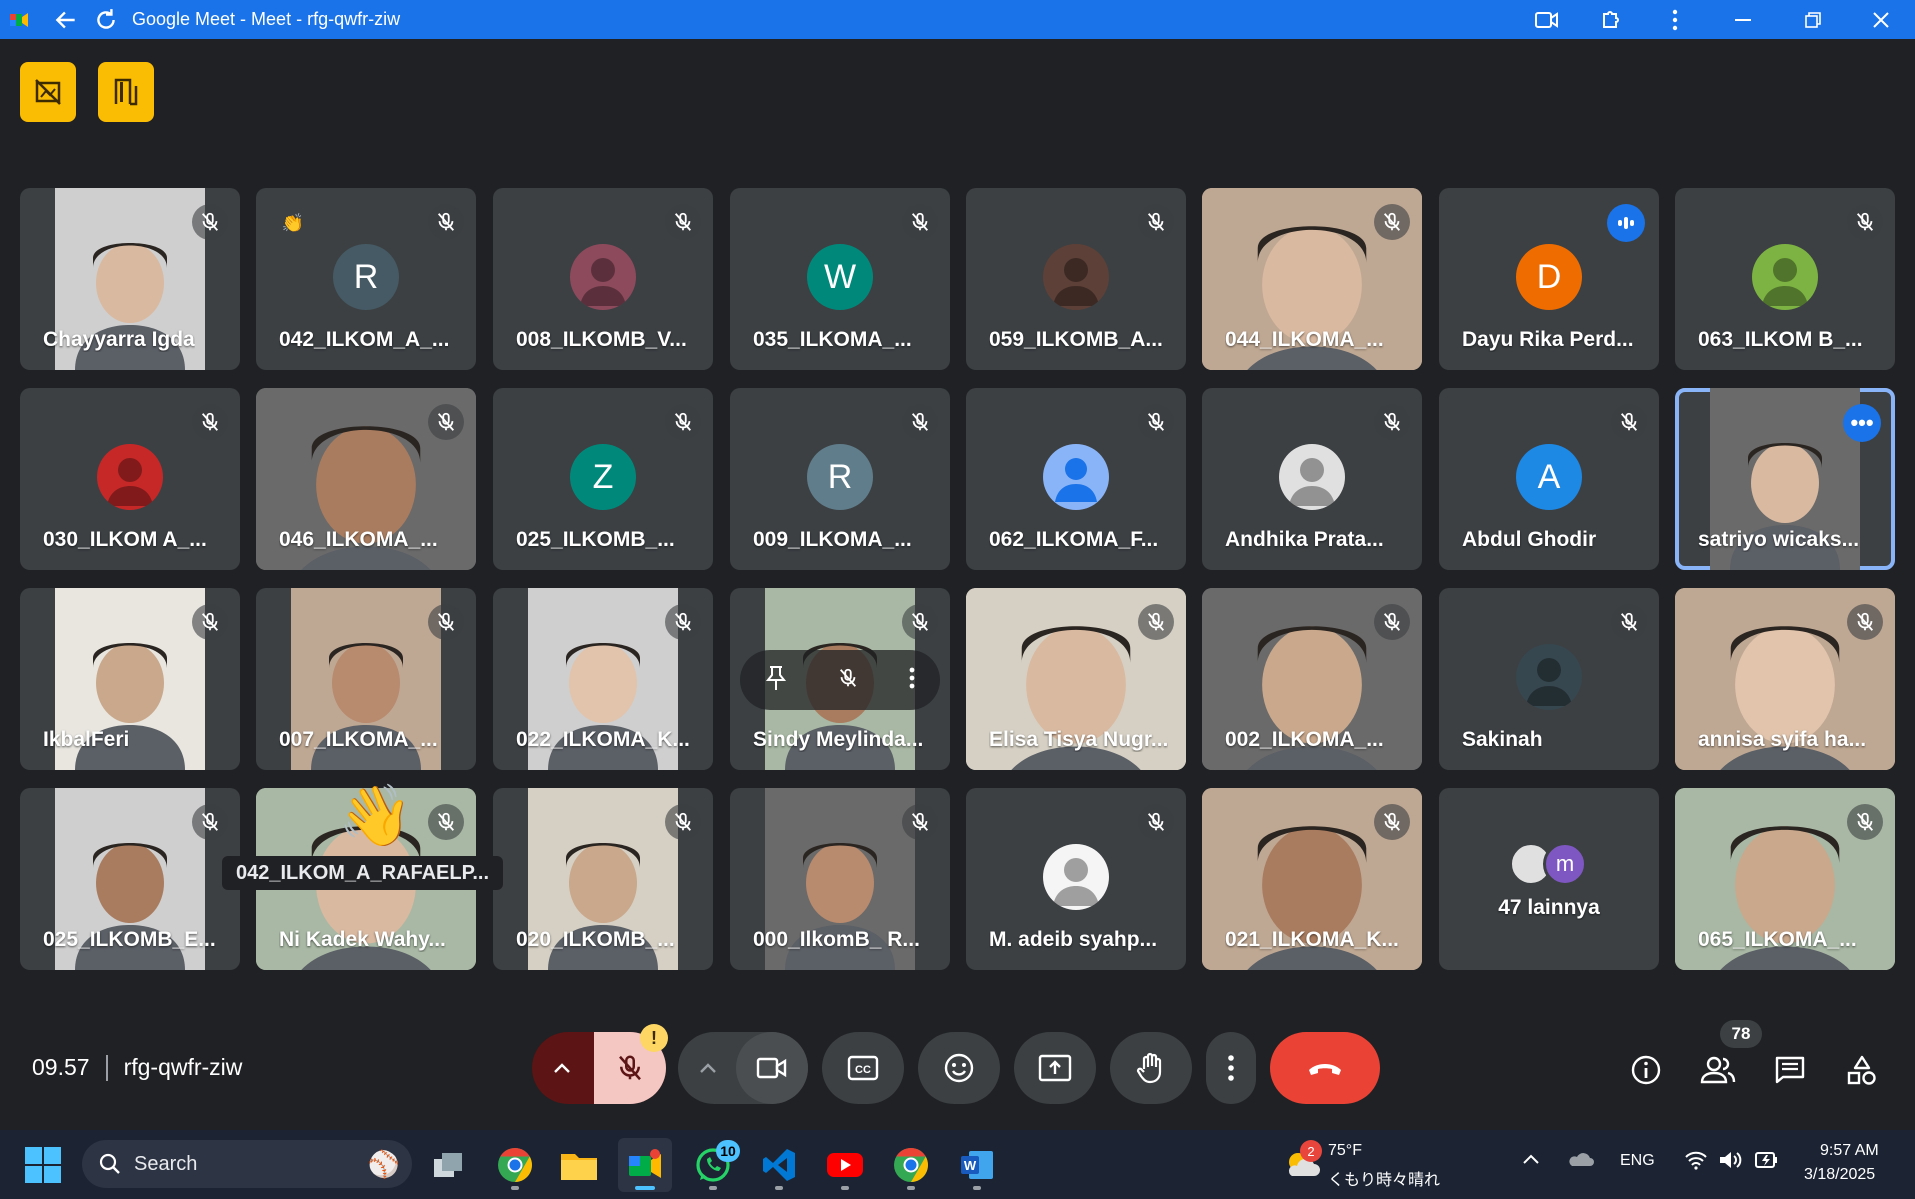 The image size is (1915, 1199). What do you see at coordinates (247, 1164) in the screenshot?
I see `taskbar-search-box: Search ⚾` at bounding box center [247, 1164].